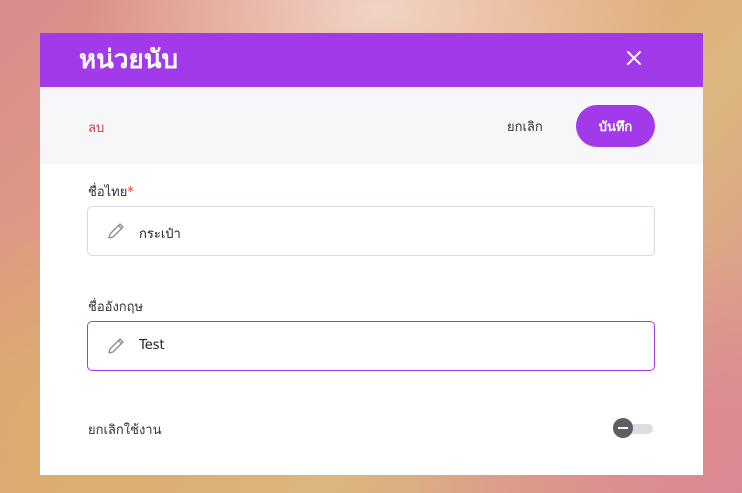 Image resolution: width=742 pixels, height=493 pixels. Describe the element at coordinates (108, 192) in the screenshot. I see `thai-name-label-text: ชื่อไทย` at that location.